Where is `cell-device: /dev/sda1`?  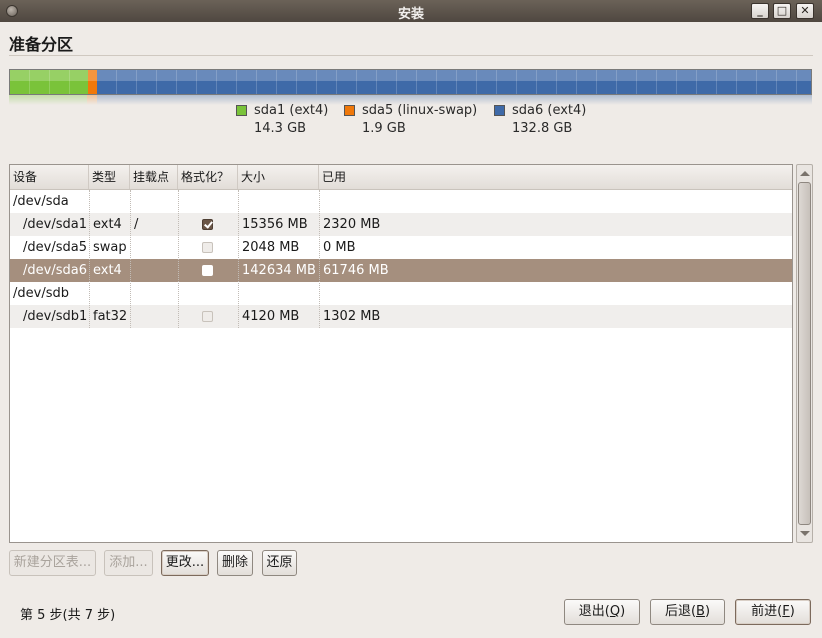 cell-device: /dev/sda1 is located at coordinates (55, 224).